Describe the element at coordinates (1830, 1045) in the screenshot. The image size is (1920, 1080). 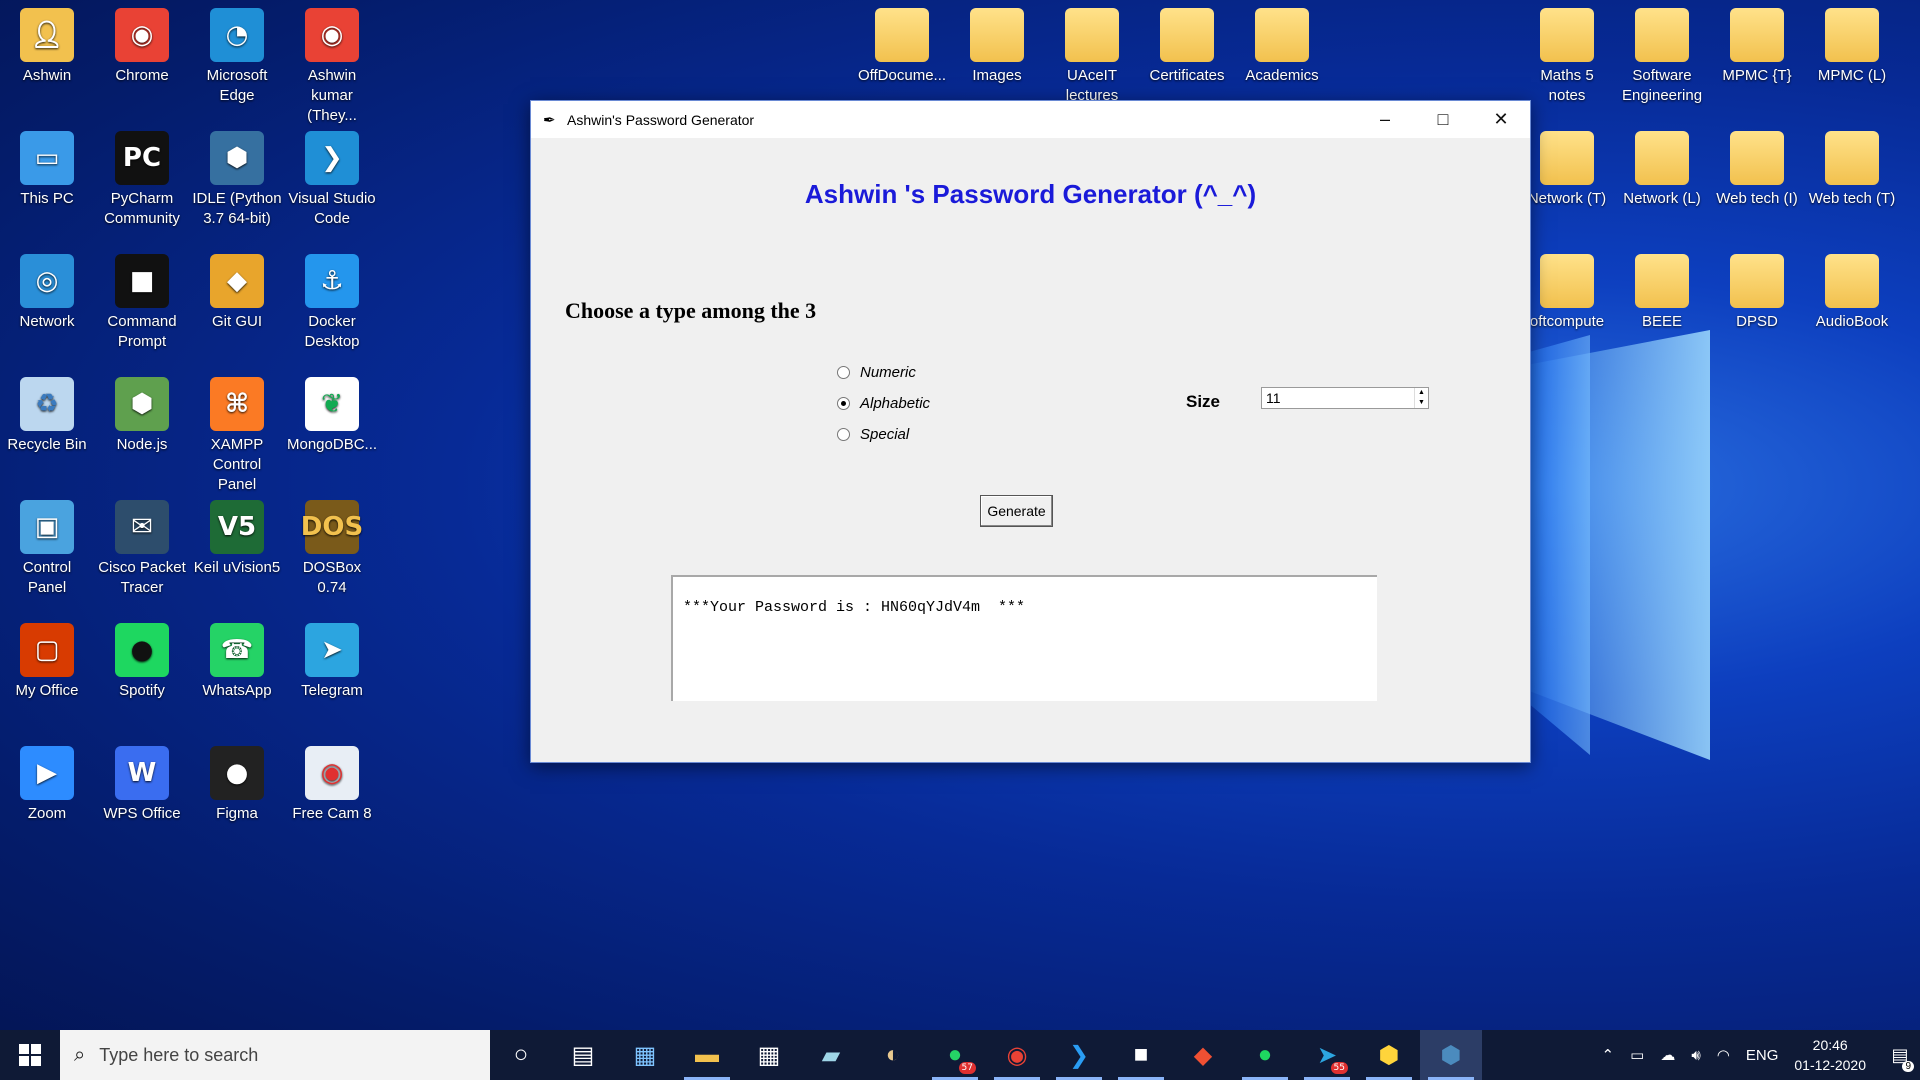
I see `clock-time: 20:46` at that location.